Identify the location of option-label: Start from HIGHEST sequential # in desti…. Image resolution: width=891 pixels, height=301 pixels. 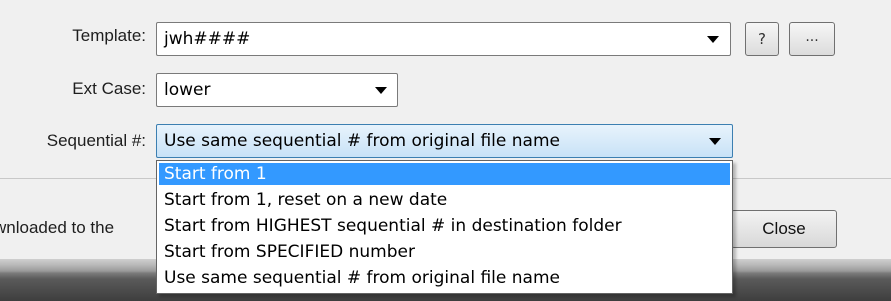
(393, 226).